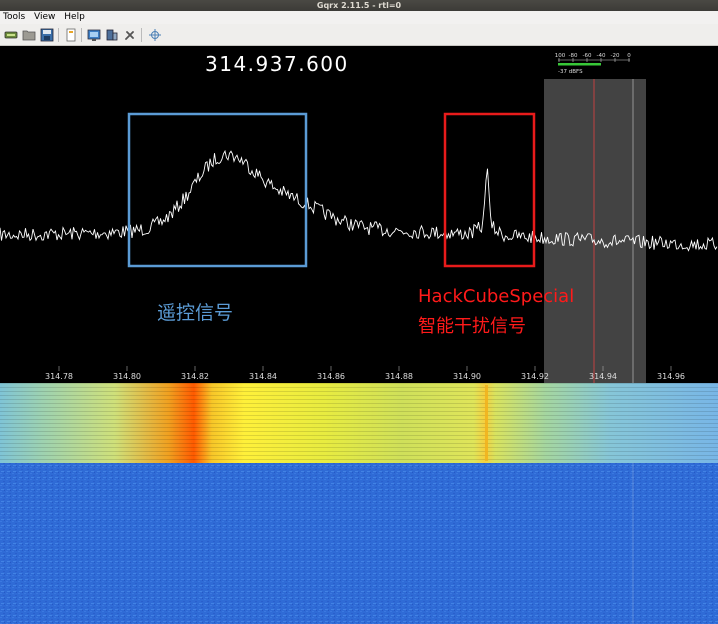 The image size is (718, 624). Describe the element at coordinates (217, 190) in the screenshot. I see `remote-signal-box` at that location.